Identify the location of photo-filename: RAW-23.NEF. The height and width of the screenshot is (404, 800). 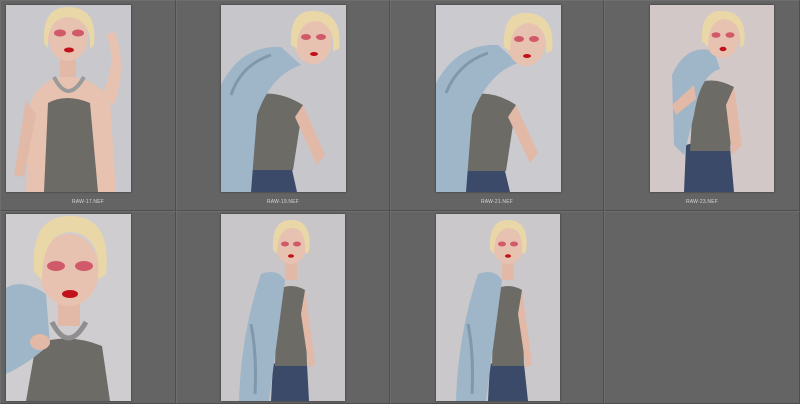
(701, 202).